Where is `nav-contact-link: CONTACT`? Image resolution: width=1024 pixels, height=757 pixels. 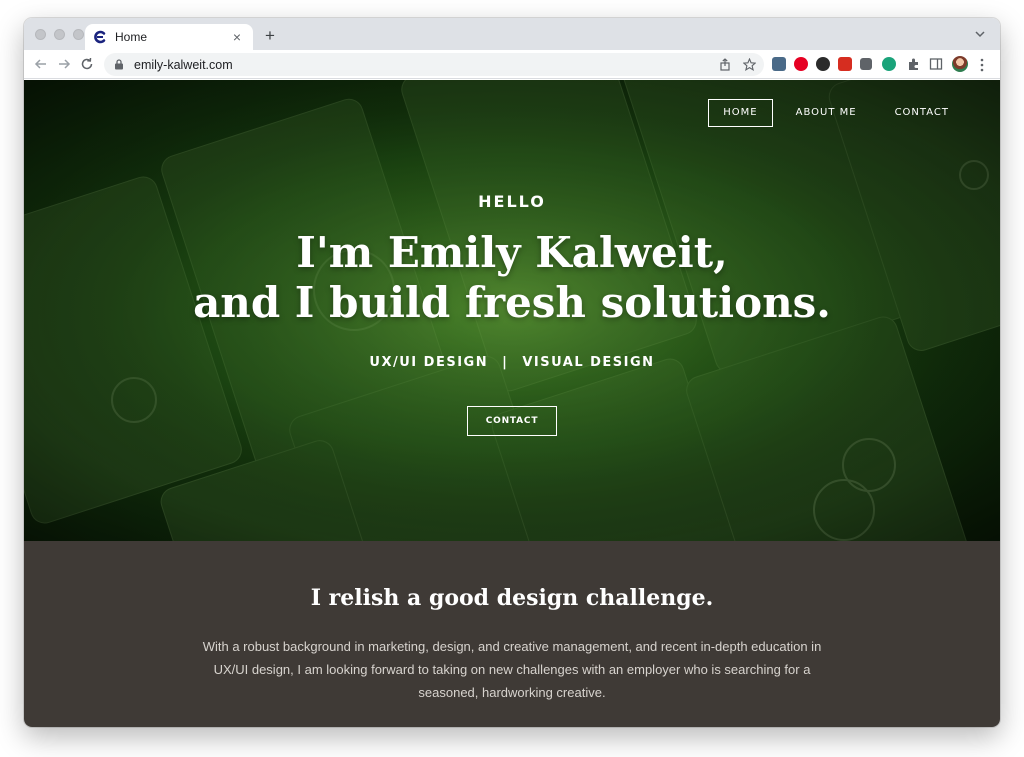 nav-contact-link: CONTACT is located at coordinates (922, 113).